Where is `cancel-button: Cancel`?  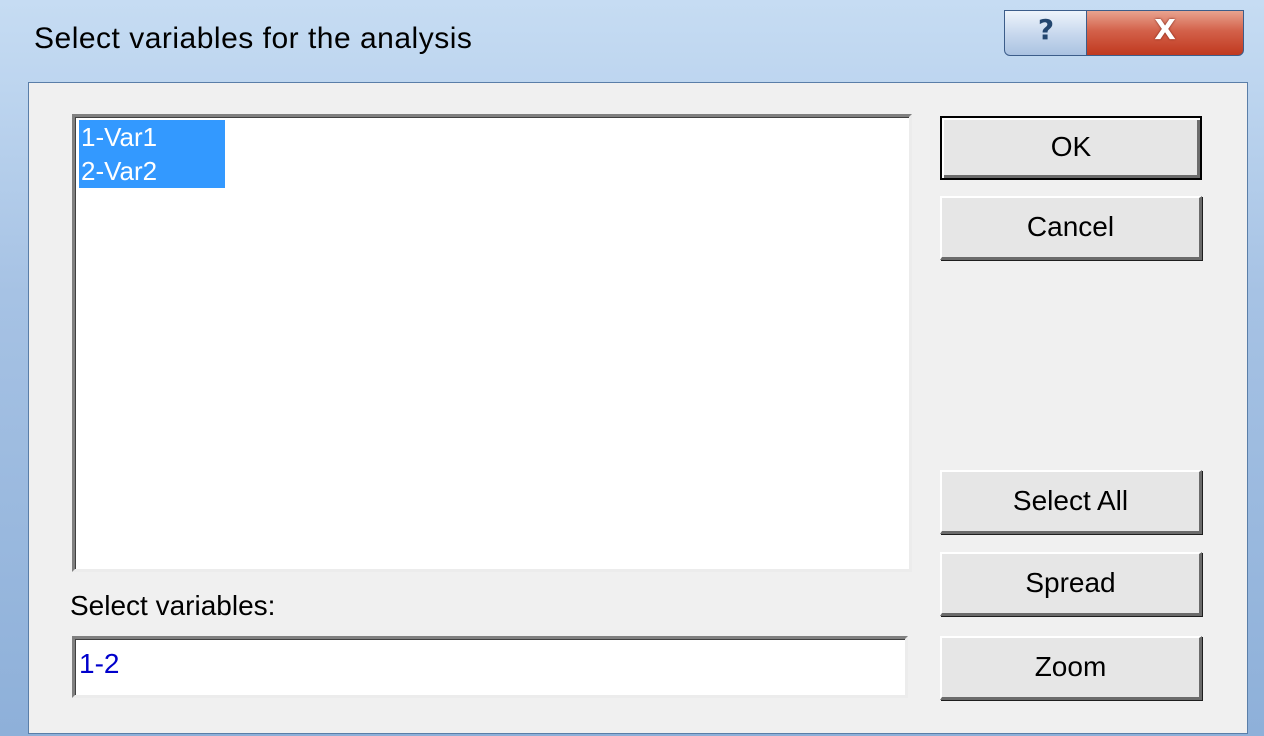
cancel-button: Cancel is located at coordinates (1071, 228).